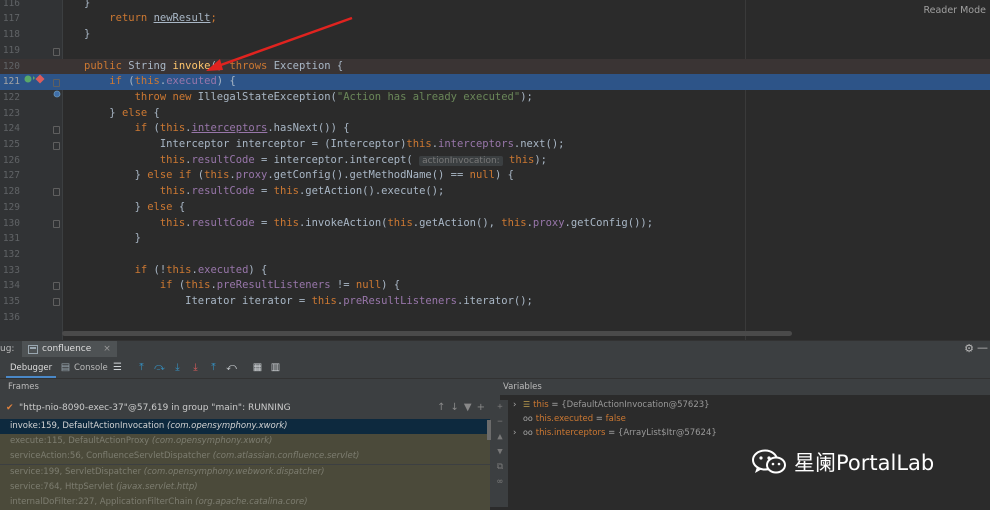  What do you see at coordinates (177, 367) in the screenshot?
I see `step-into-icon: ⤓` at bounding box center [177, 367].